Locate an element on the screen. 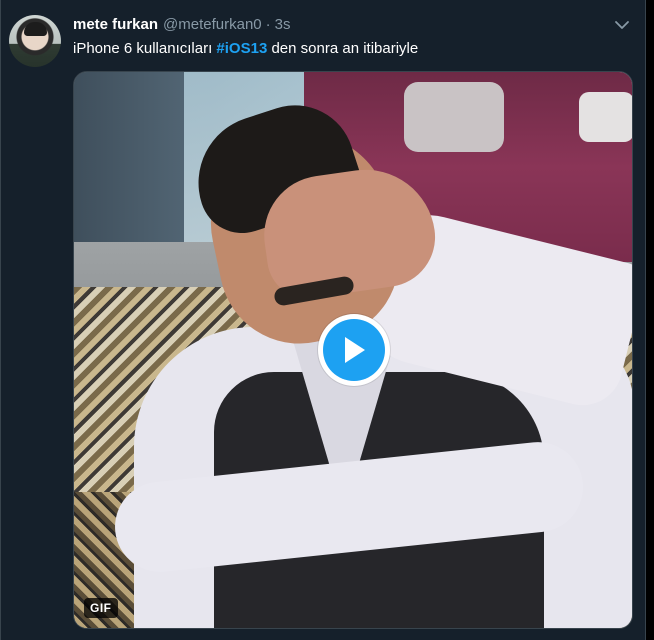 This screenshot has width=654, height=640. gif-badge: GIF is located at coordinates (101, 608).